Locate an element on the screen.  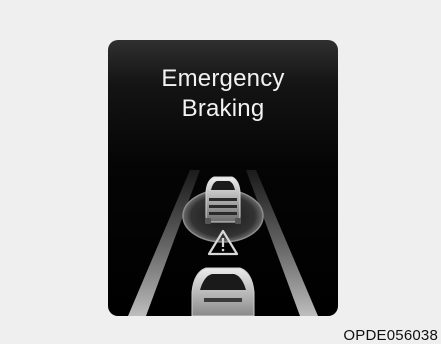
right-lane-line is located at coordinates (282, 243).